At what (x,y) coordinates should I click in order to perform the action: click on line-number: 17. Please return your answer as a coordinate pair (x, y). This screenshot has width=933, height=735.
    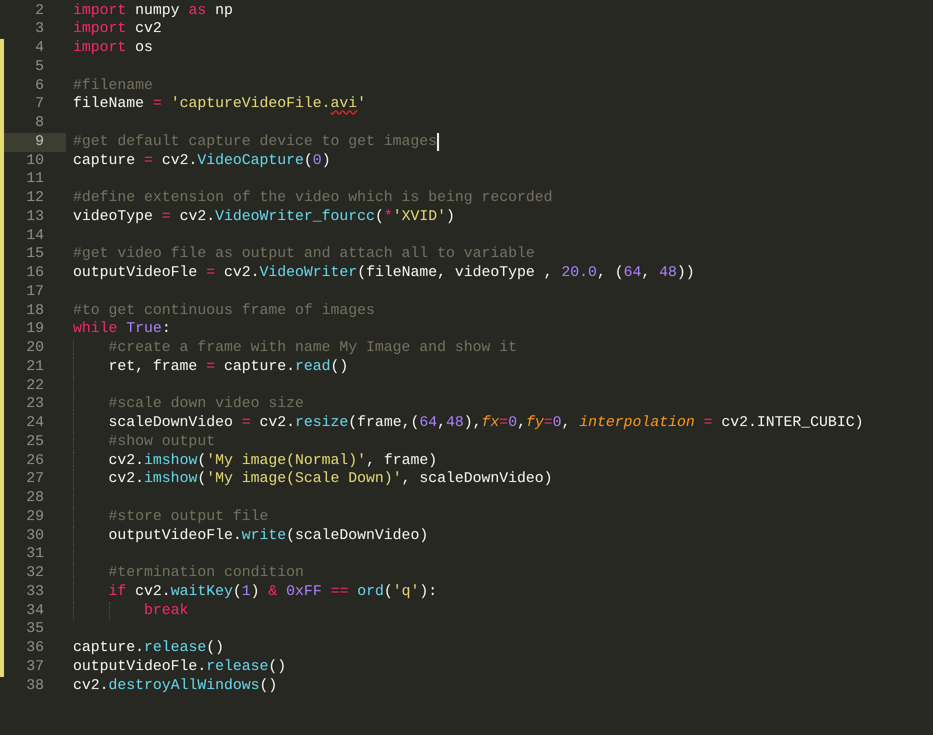
    Looking at the image, I should click on (35, 292).